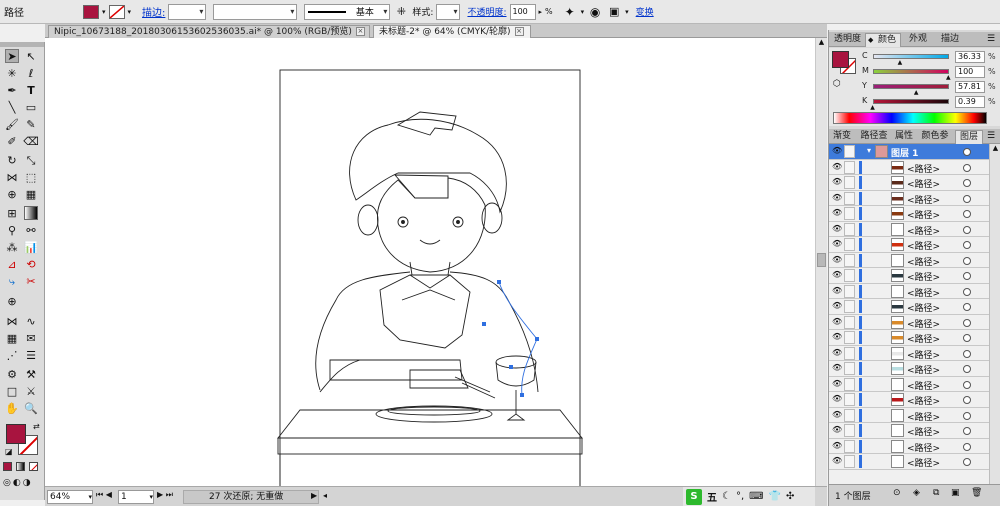  I want to click on paintbrush-tool-icon: 🖌, so click(12, 124).